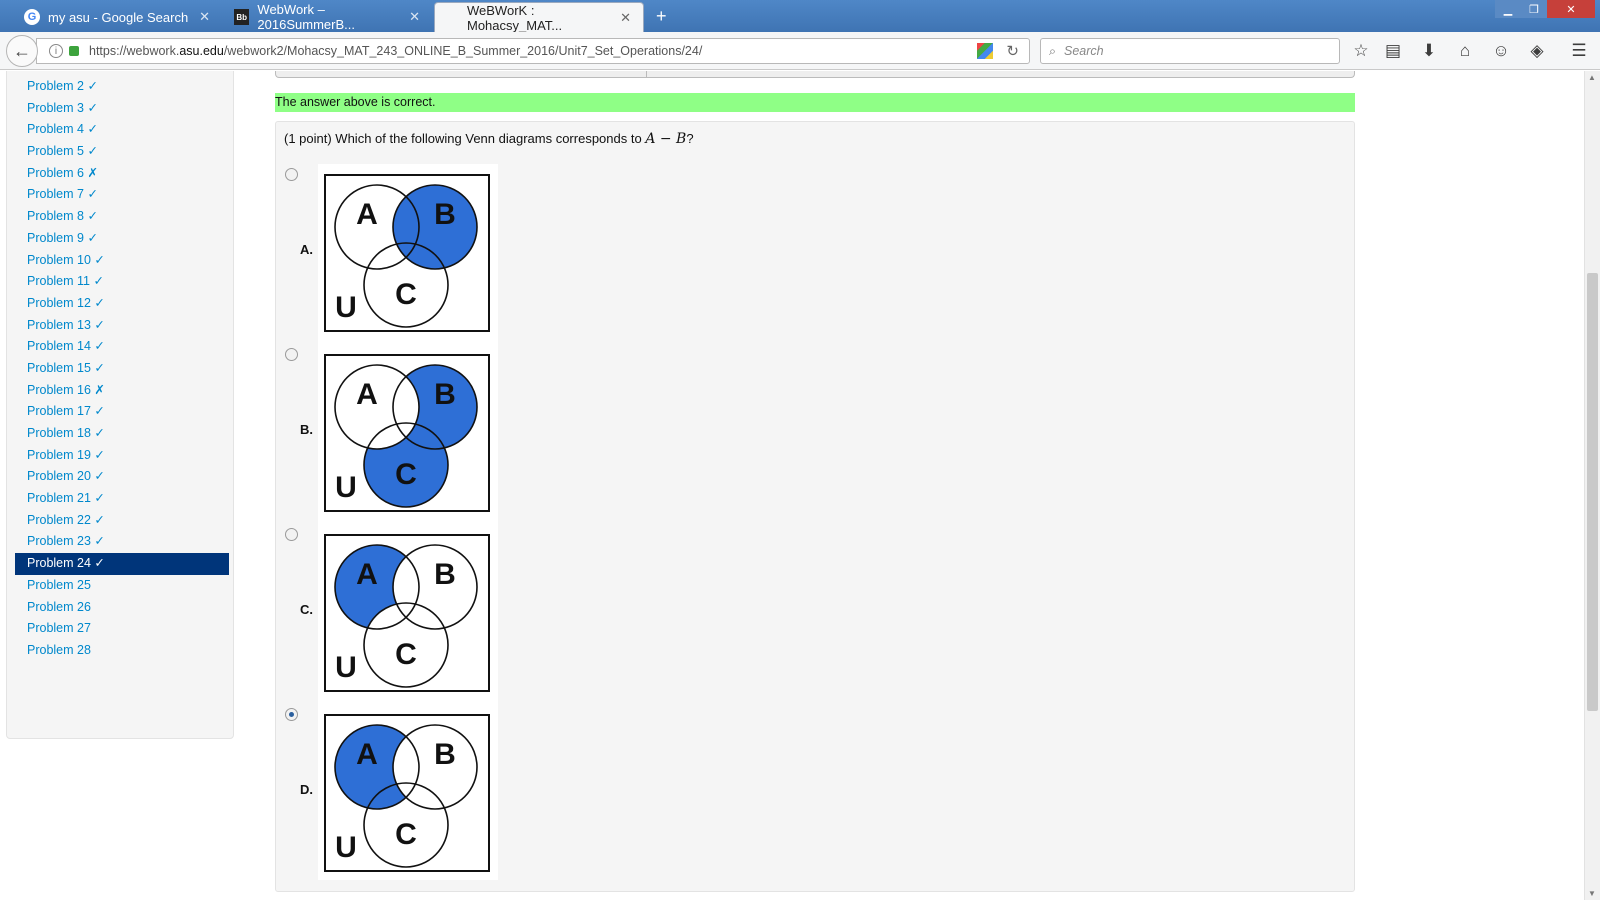 The width and height of the screenshot is (1600, 900). What do you see at coordinates (815, 74) in the screenshot?
I see `answer-table-remnant` at bounding box center [815, 74].